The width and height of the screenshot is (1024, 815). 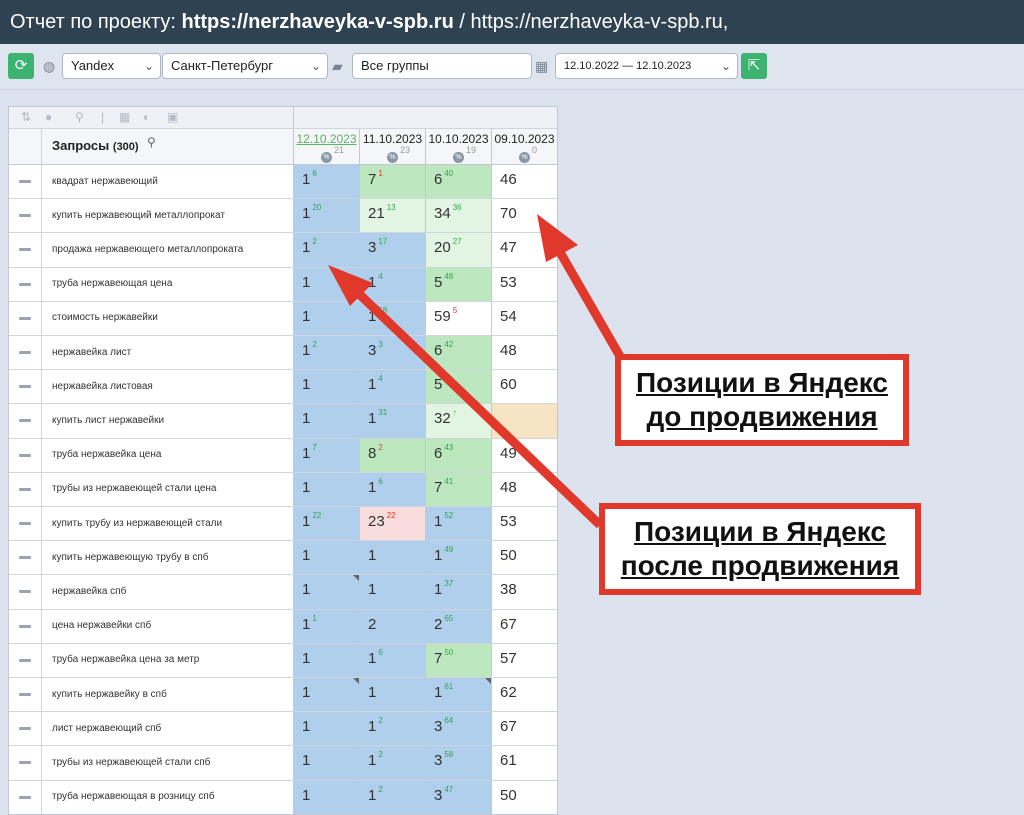 What do you see at coordinates (589, 302) in the screenshot?
I see `arrow-before-shaft` at bounding box center [589, 302].